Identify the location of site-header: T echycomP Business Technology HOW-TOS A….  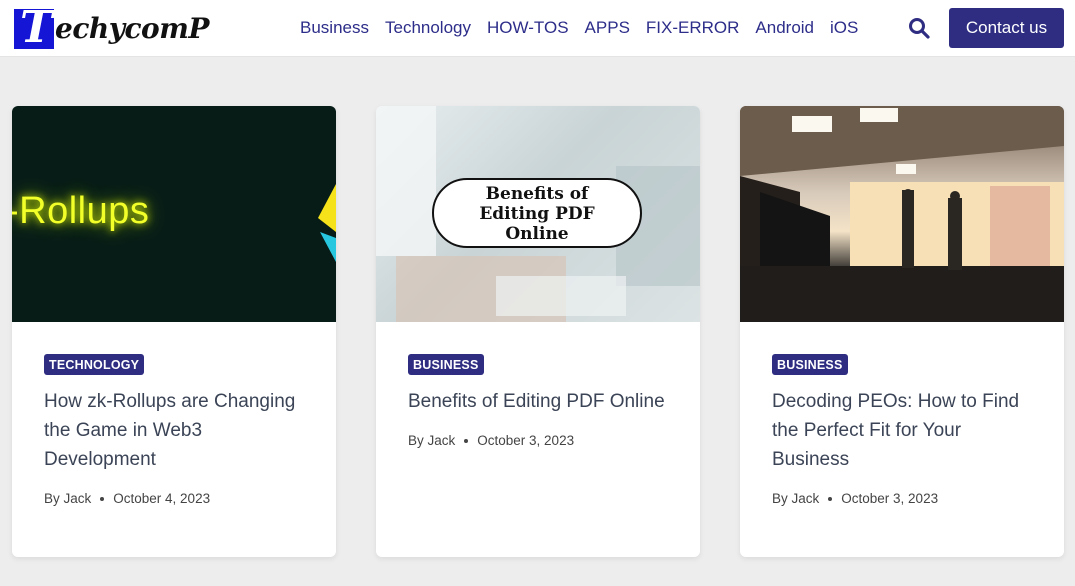
(537, 28).